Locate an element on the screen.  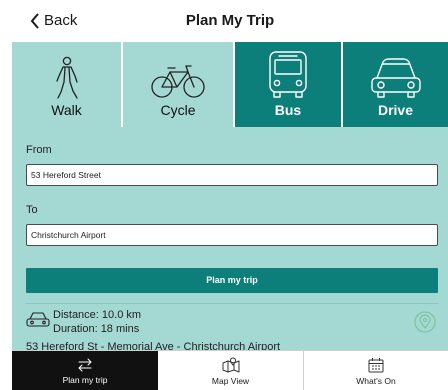
mode-bus-label: Bus is located at coordinates (288, 110).